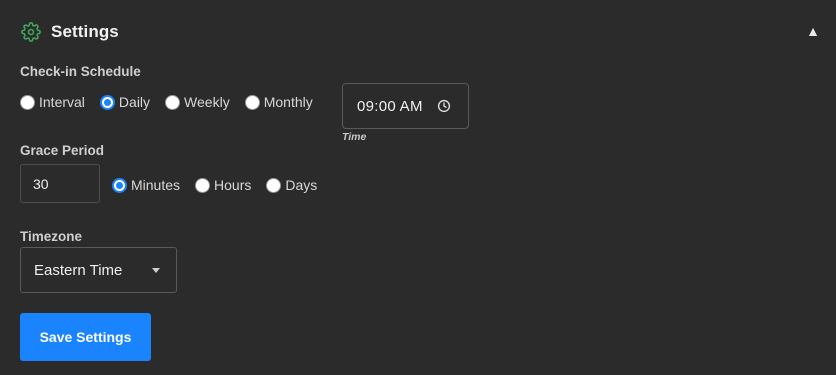  What do you see at coordinates (203, 185) in the screenshot?
I see `radio-hours` at bounding box center [203, 185].